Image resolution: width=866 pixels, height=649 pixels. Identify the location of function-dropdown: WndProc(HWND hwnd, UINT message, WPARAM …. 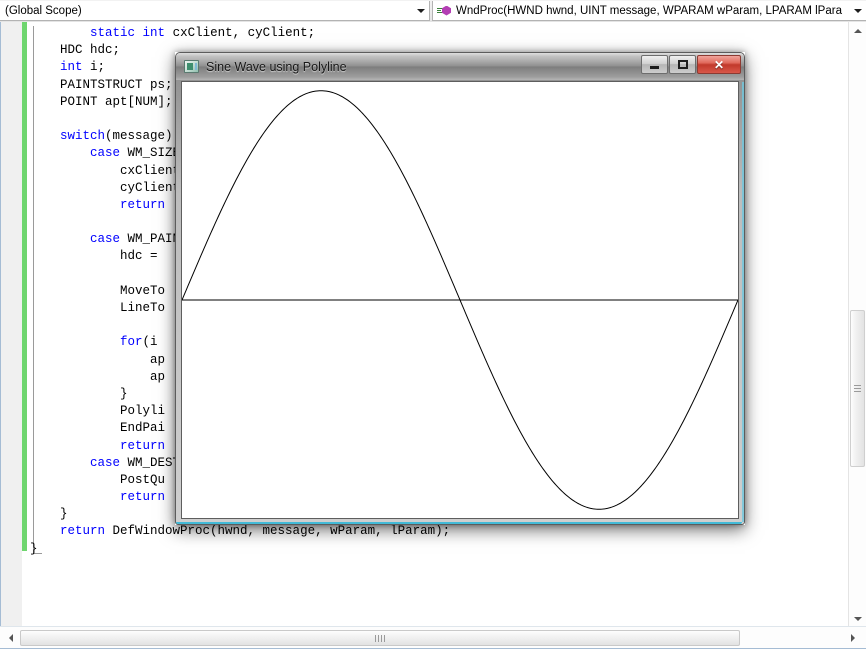
(649, 11).